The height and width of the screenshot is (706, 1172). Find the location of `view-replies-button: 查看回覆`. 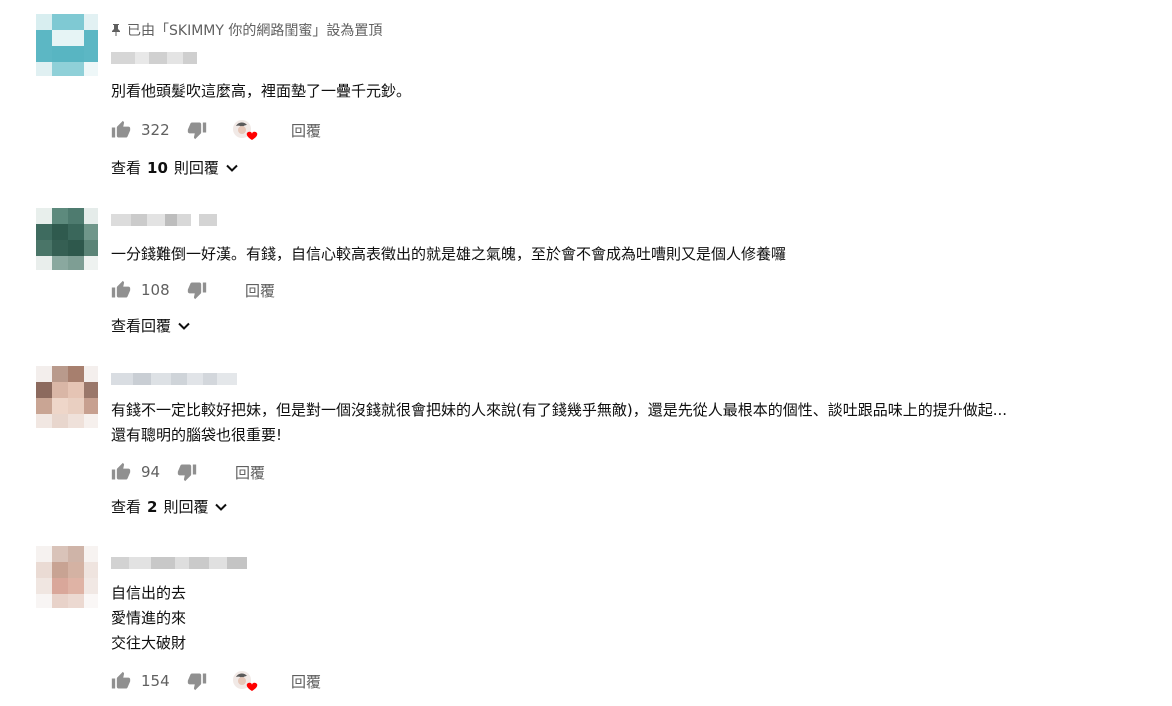

view-replies-button: 查看回覆 is located at coordinates (151, 325).